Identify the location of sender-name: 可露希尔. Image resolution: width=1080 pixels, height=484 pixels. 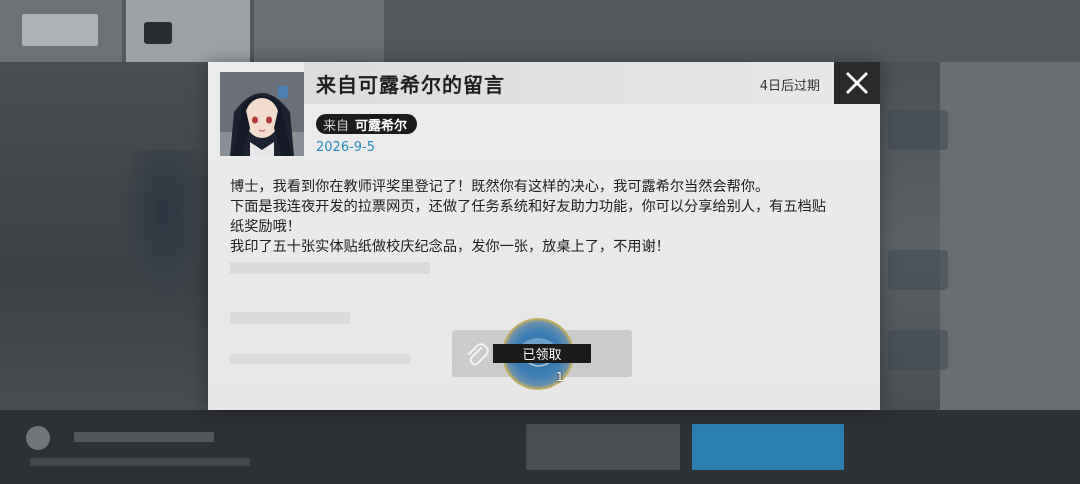
(381, 126).